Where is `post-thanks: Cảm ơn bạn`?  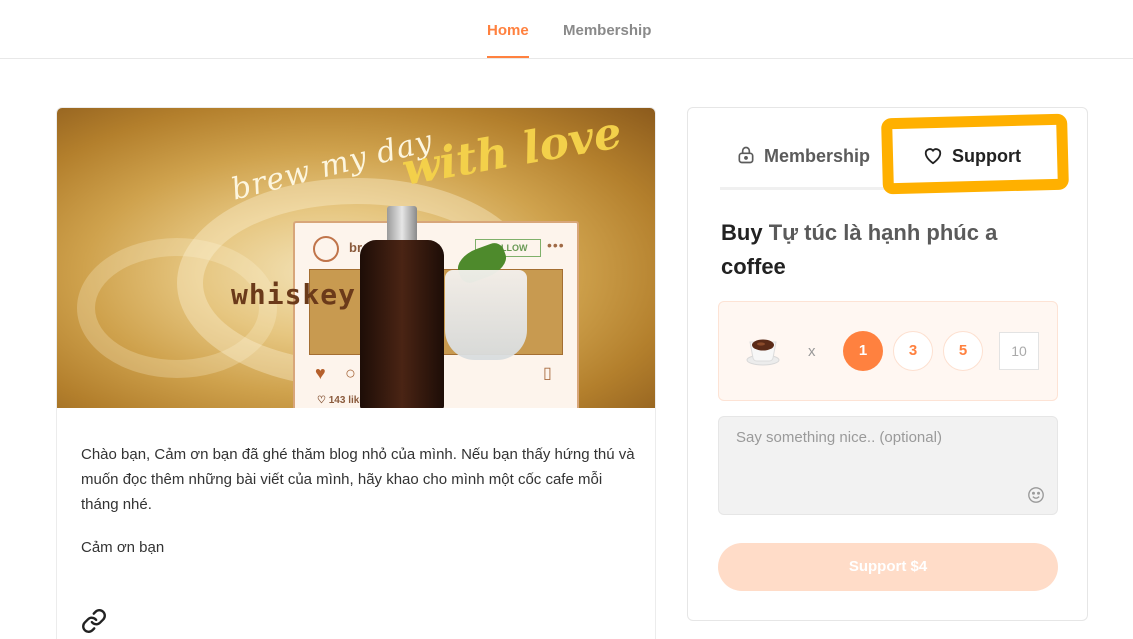
post-thanks: Cảm ơn bạn is located at coordinates (123, 547).